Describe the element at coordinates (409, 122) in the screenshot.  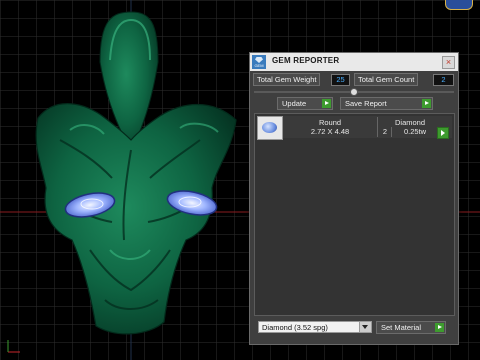
I see `gem-material: Diamond` at that location.